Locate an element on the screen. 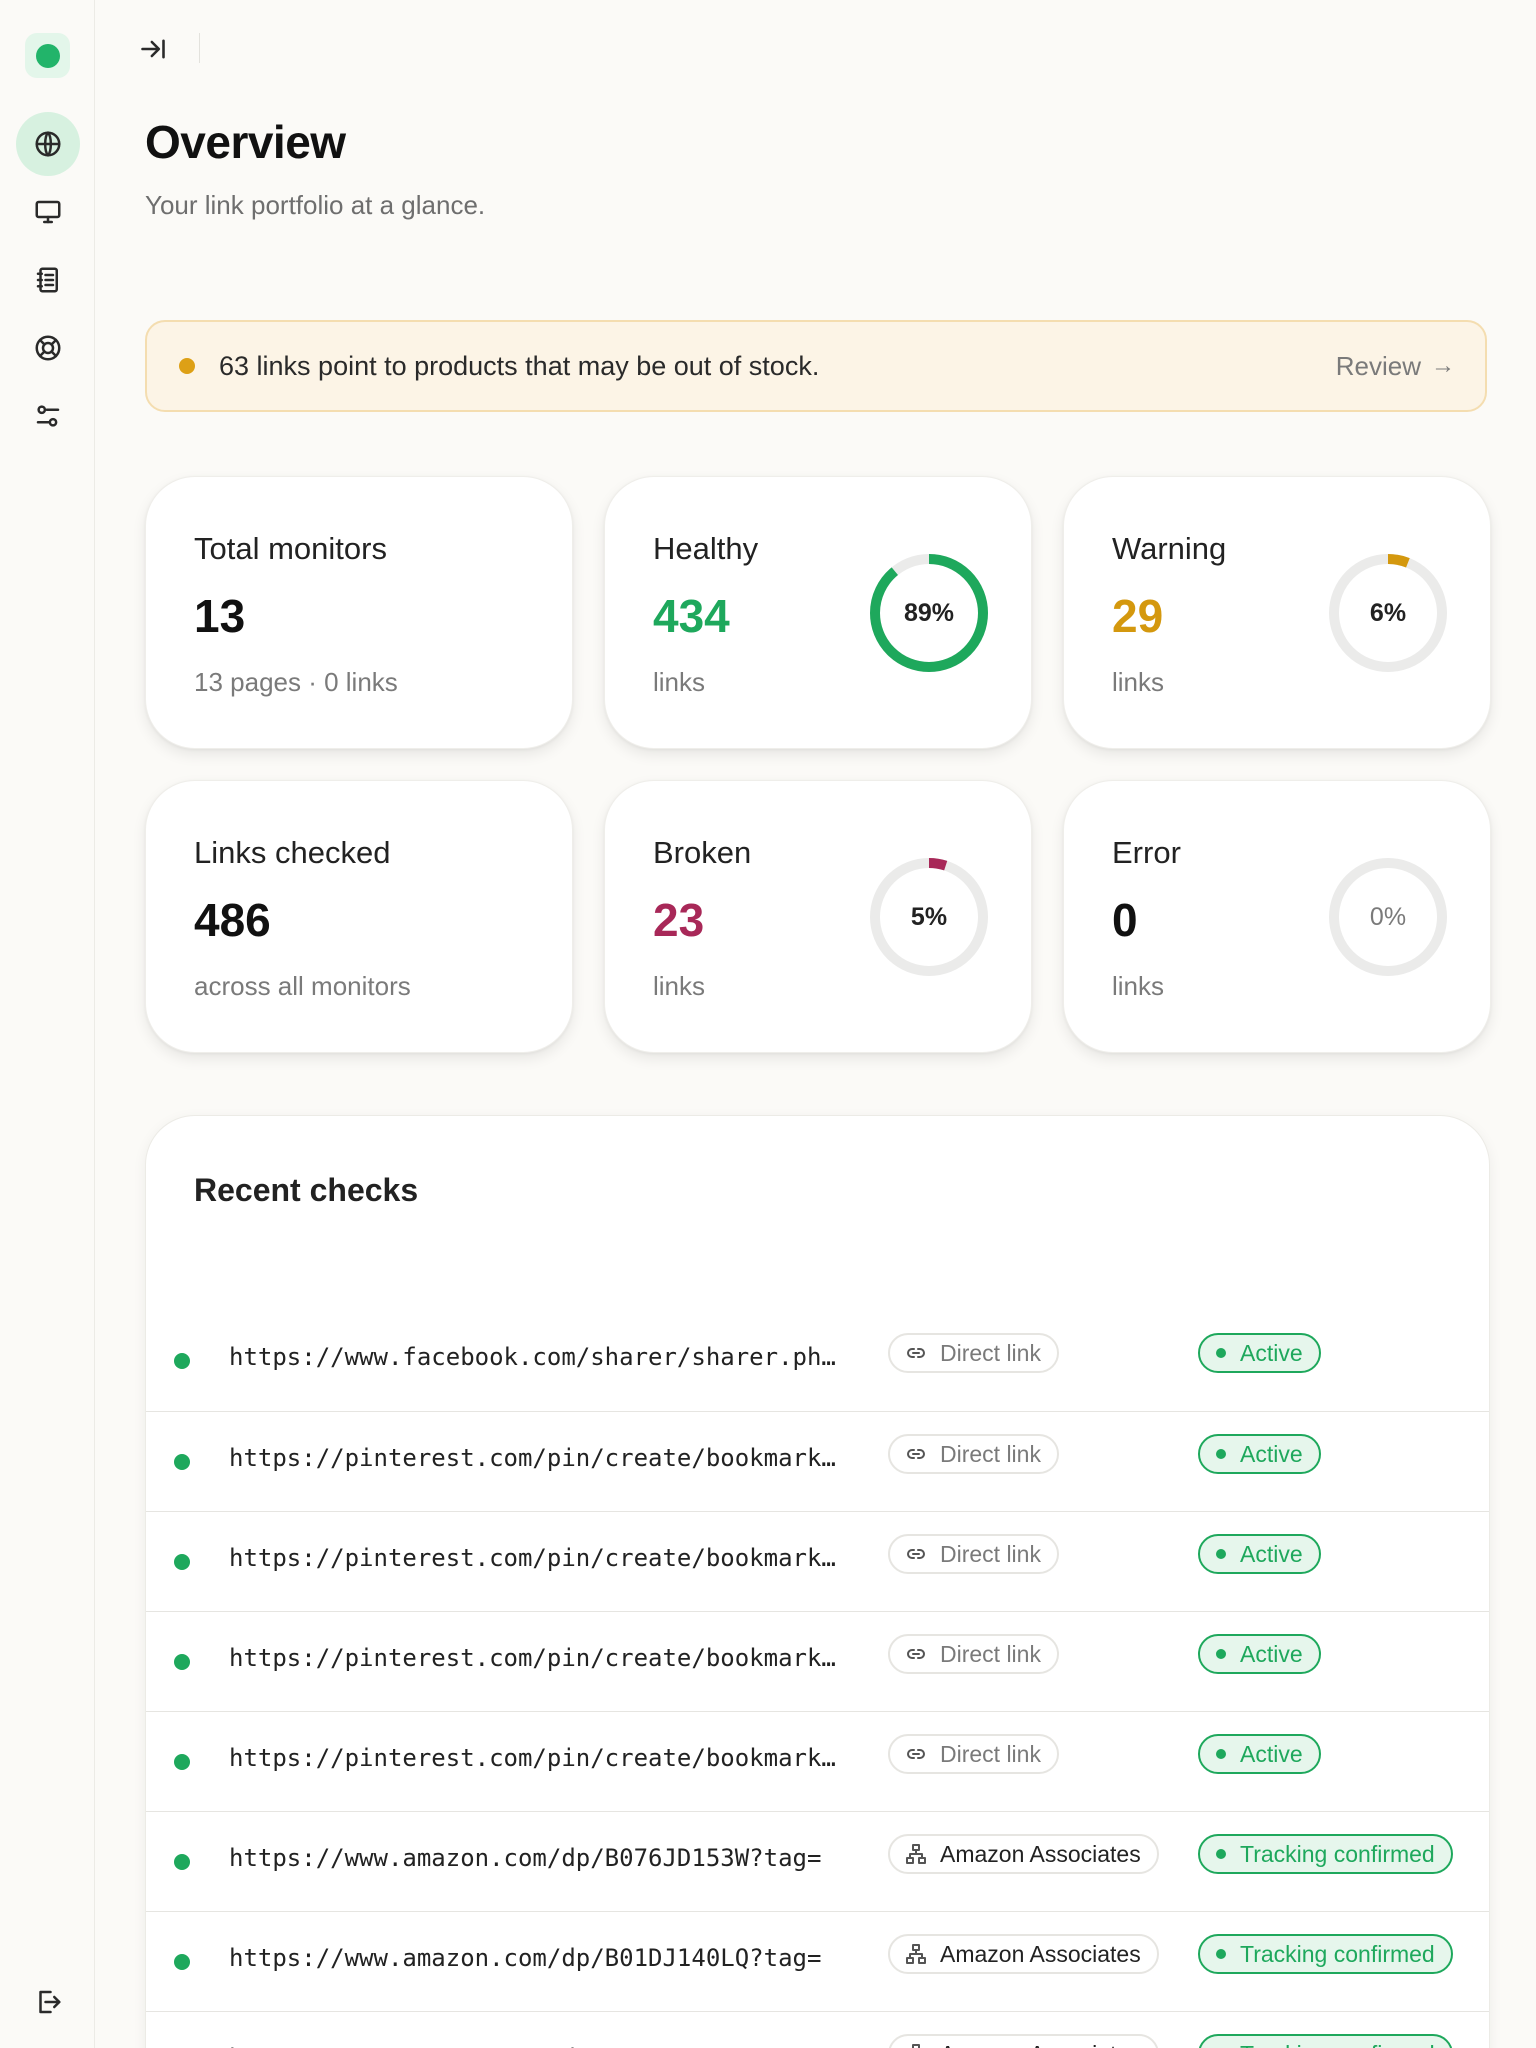 Image resolution: width=1536 pixels, height=2048 pixels. sidebar-item-support is located at coordinates (48, 348).